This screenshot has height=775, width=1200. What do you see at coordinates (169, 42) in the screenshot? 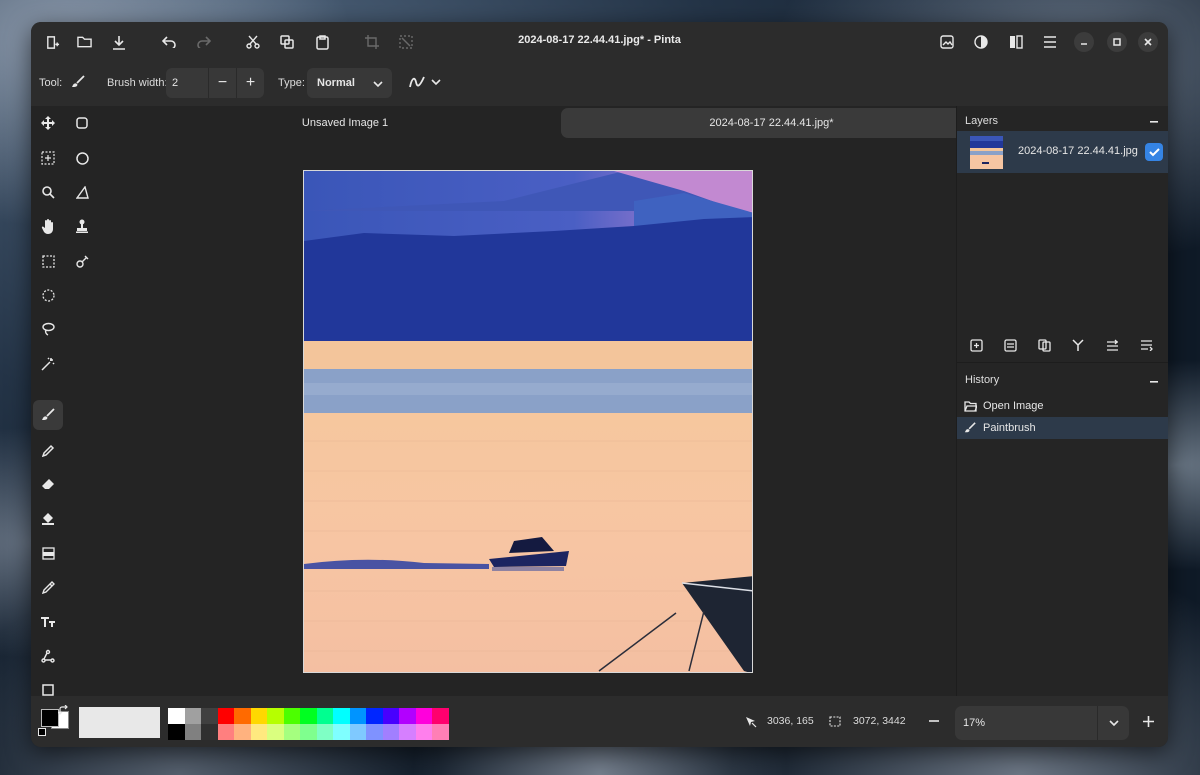
I see `undo-icon` at bounding box center [169, 42].